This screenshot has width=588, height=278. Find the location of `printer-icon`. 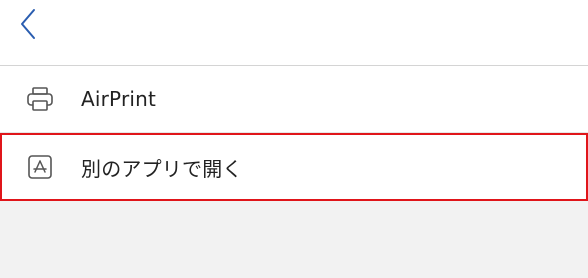

printer-icon is located at coordinates (40, 99).